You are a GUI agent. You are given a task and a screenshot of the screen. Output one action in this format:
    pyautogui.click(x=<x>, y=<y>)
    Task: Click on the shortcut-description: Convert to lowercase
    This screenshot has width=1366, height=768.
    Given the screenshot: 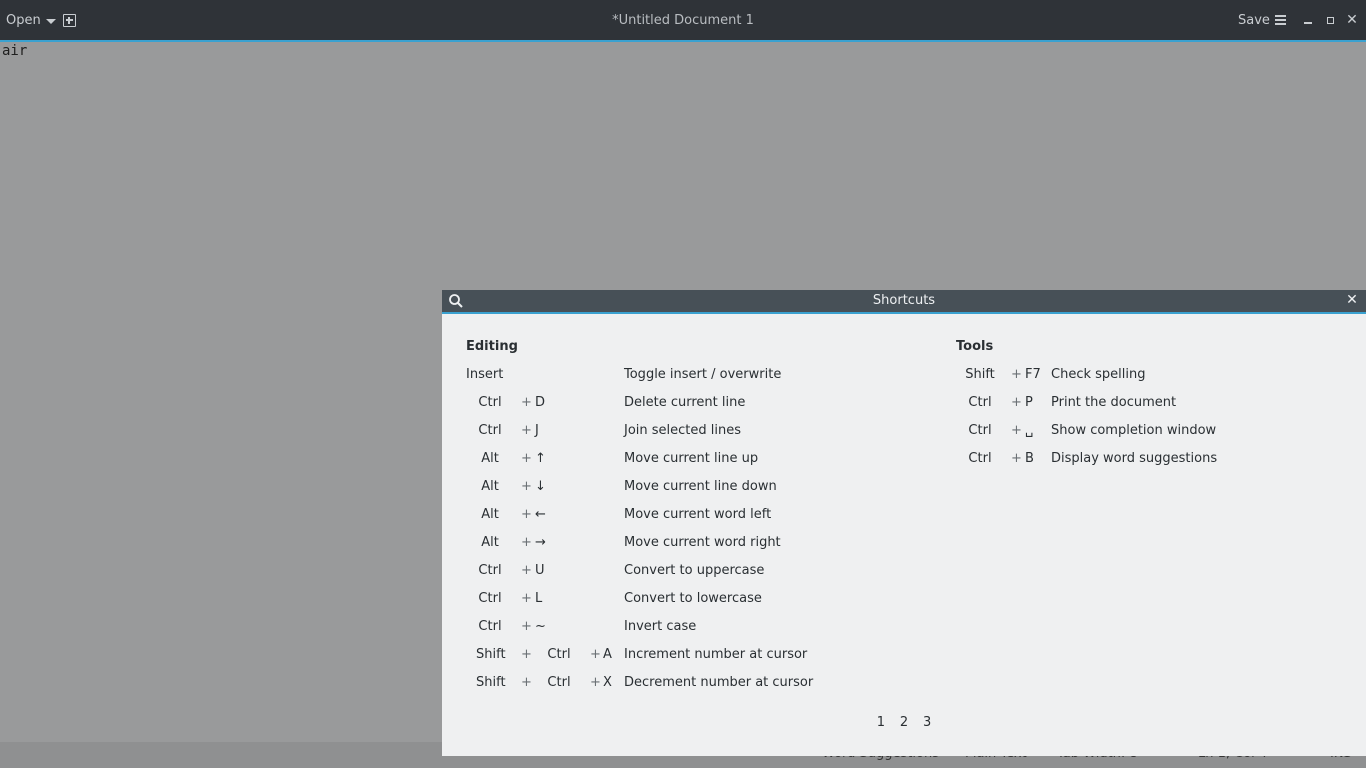 What is the action you would take?
    pyautogui.click(x=693, y=598)
    